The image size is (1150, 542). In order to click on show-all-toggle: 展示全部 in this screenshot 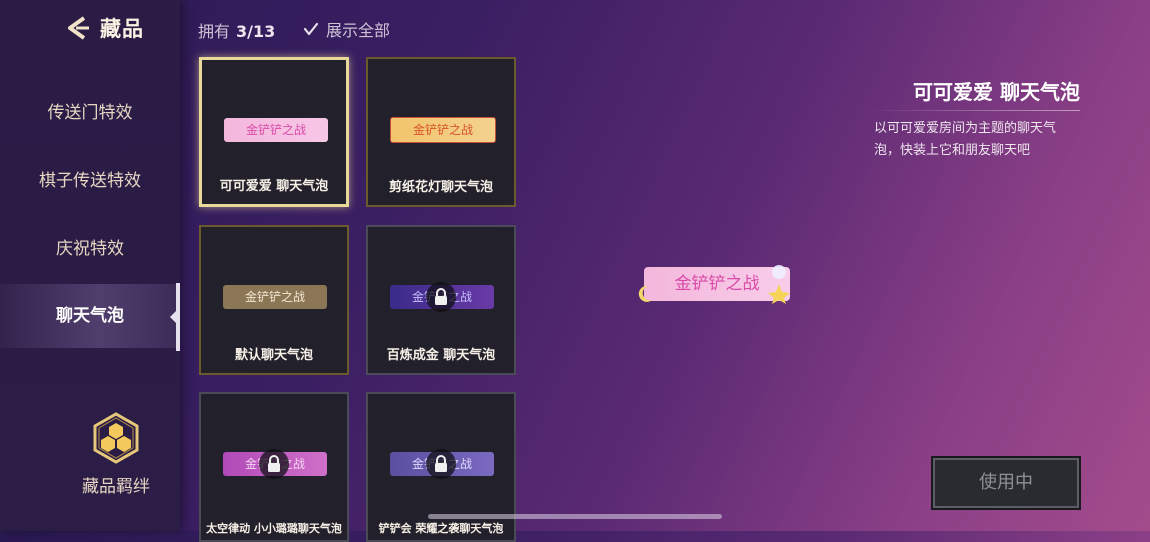, I will do `click(346, 29)`.